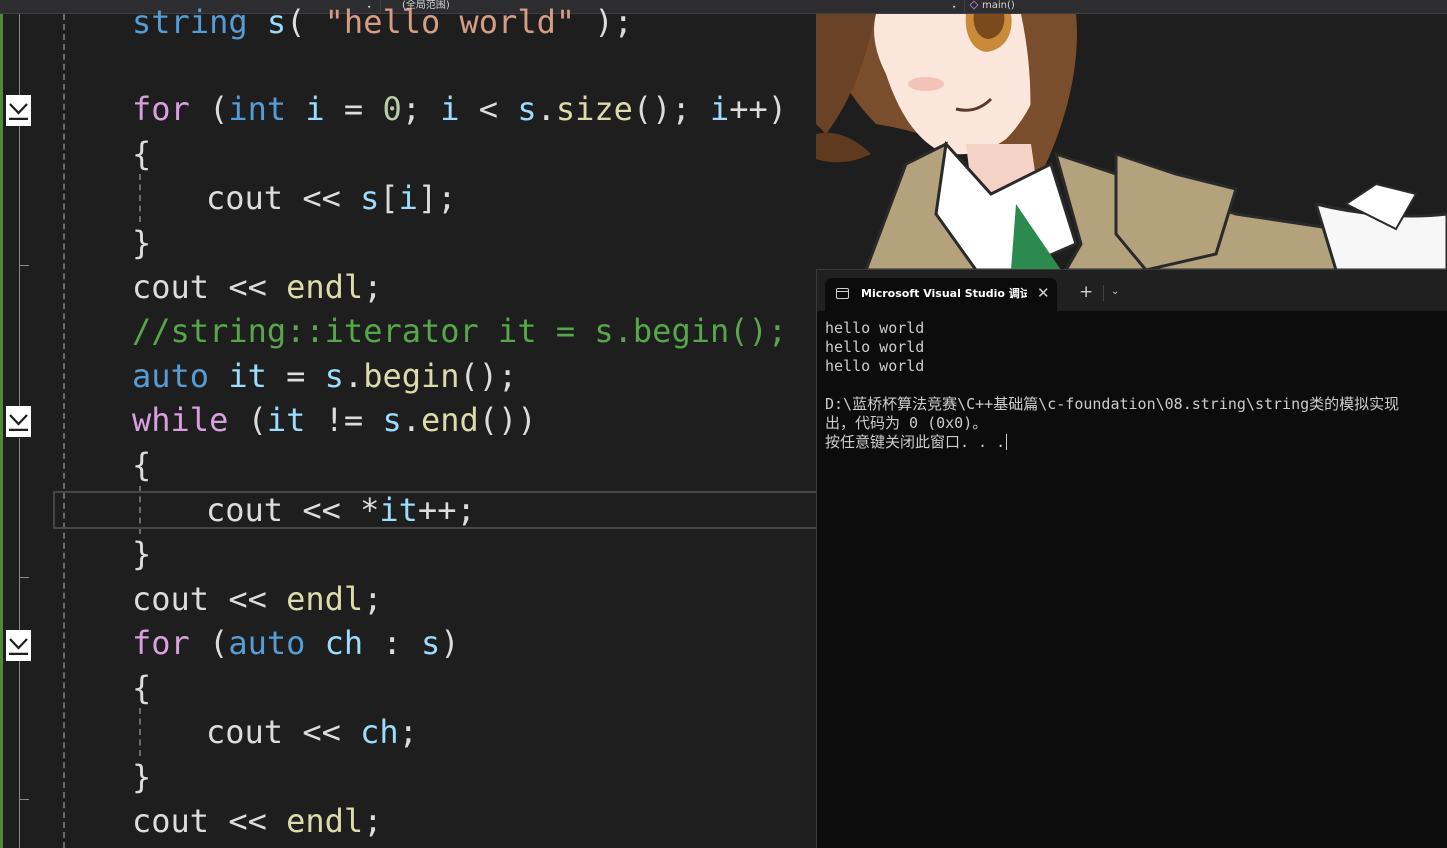 This screenshot has width=1447, height=848. Describe the element at coordinates (974, 5) in the screenshot. I see `cube-icon` at that location.